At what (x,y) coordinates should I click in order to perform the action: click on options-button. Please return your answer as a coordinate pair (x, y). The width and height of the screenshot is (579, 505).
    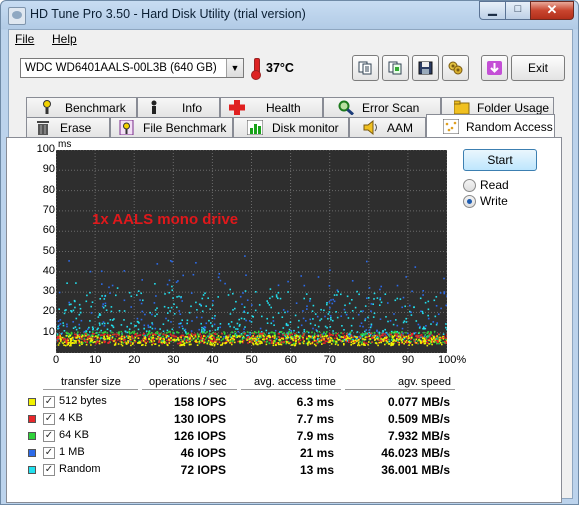
    Looking at the image, I should click on (455, 68).